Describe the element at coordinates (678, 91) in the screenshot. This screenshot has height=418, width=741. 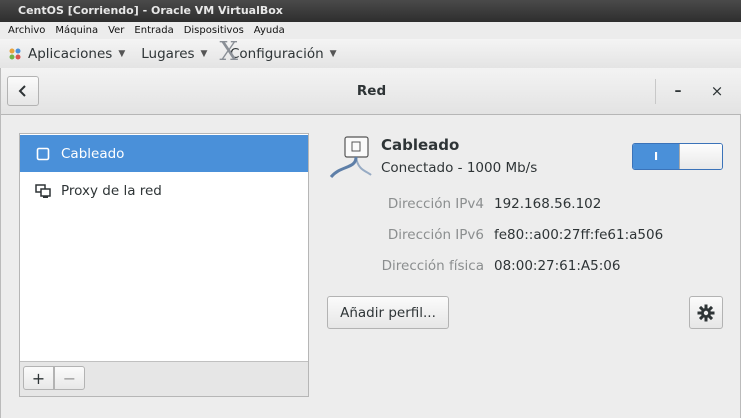
I see `minimize-button: –` at that location.